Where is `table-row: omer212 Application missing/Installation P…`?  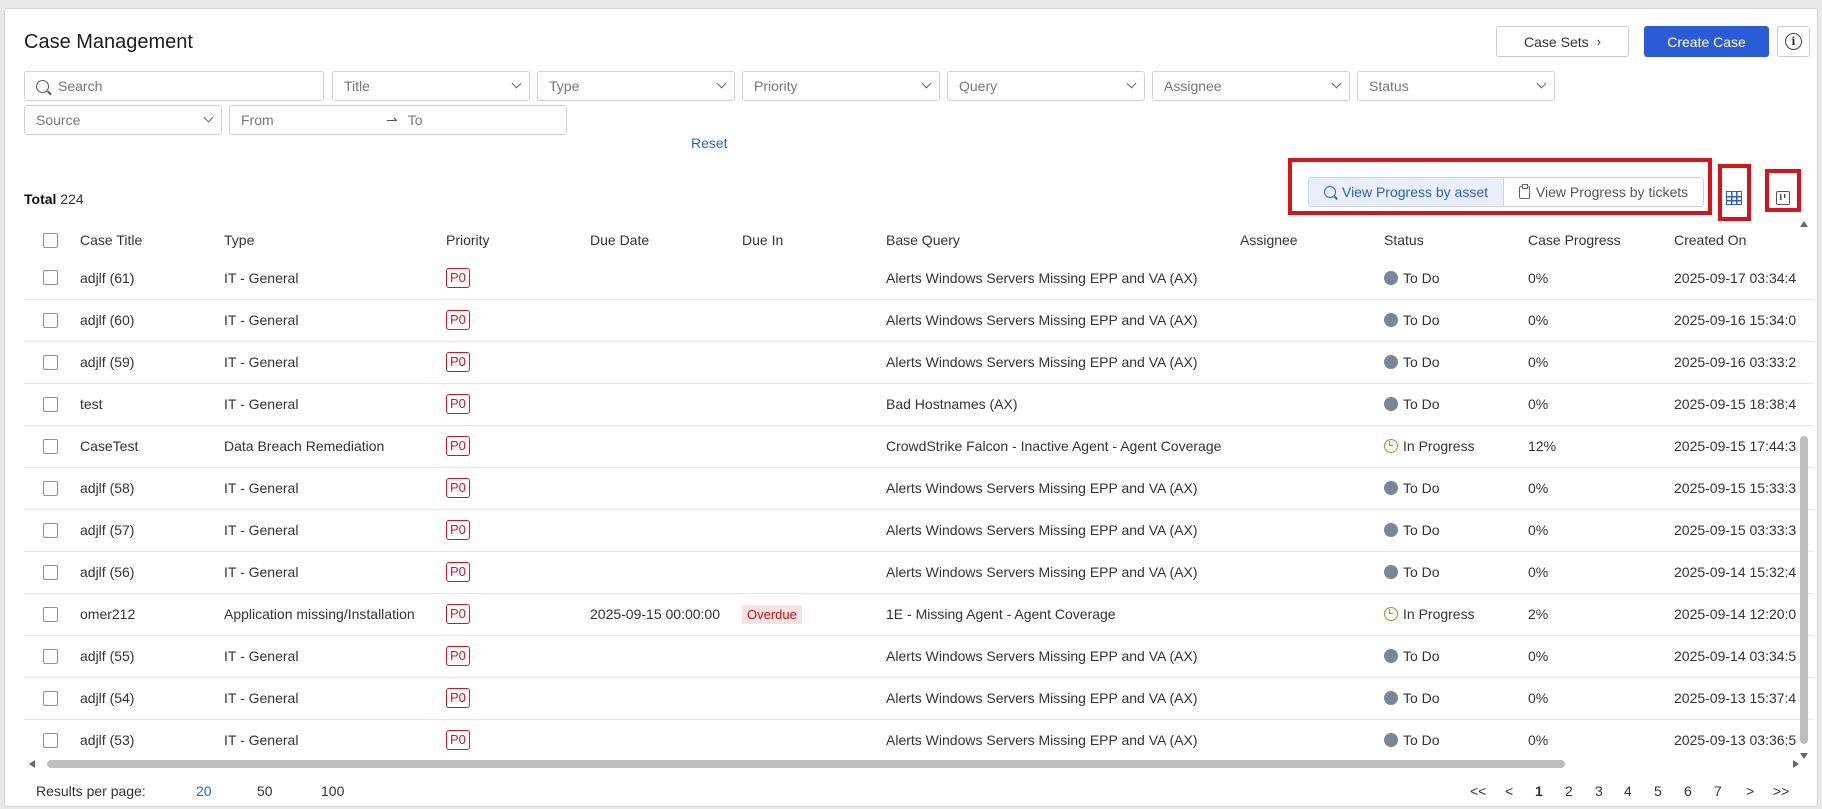 table-row: omer212 Application missing/Installation P… is located at coordinates (919, 614).